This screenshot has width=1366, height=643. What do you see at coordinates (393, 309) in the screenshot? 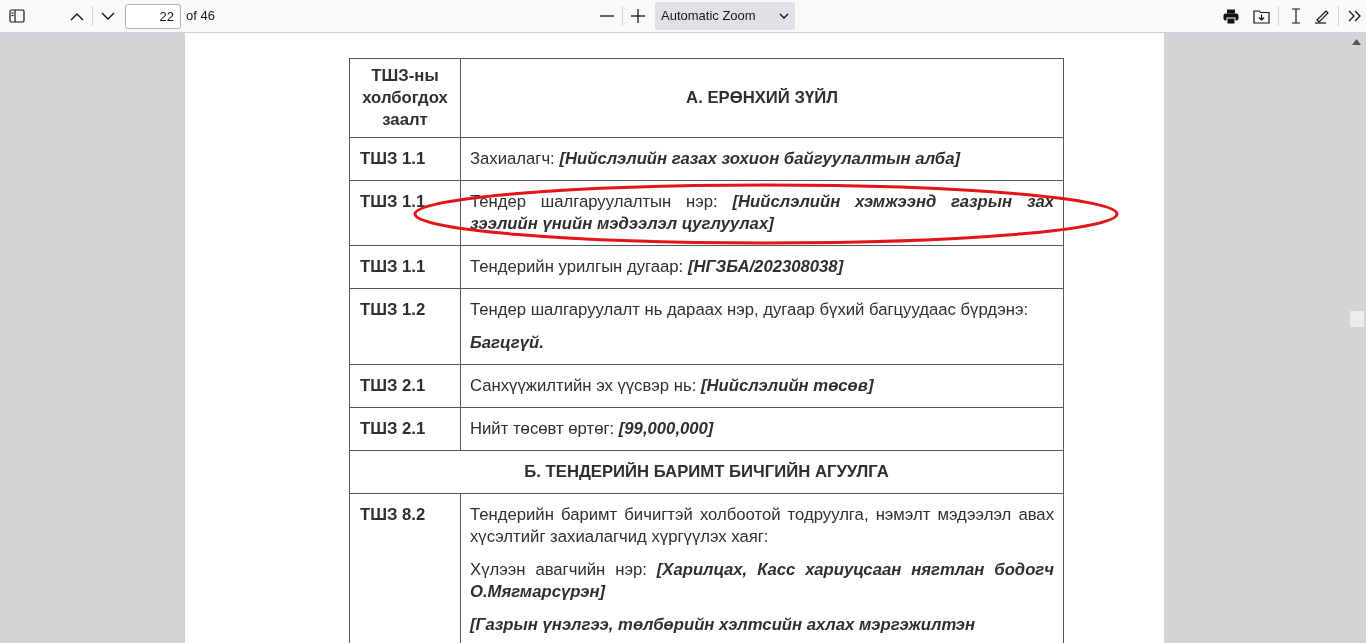
I see `clause-number: ТШЗ 1.2` at bounding box center [393, 309].